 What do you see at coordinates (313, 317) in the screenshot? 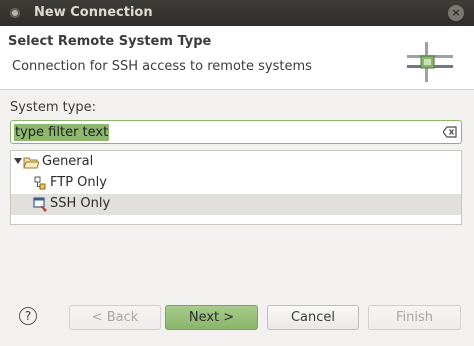
I see `cancel-button: Cancel` at bounding box center [313, 317].